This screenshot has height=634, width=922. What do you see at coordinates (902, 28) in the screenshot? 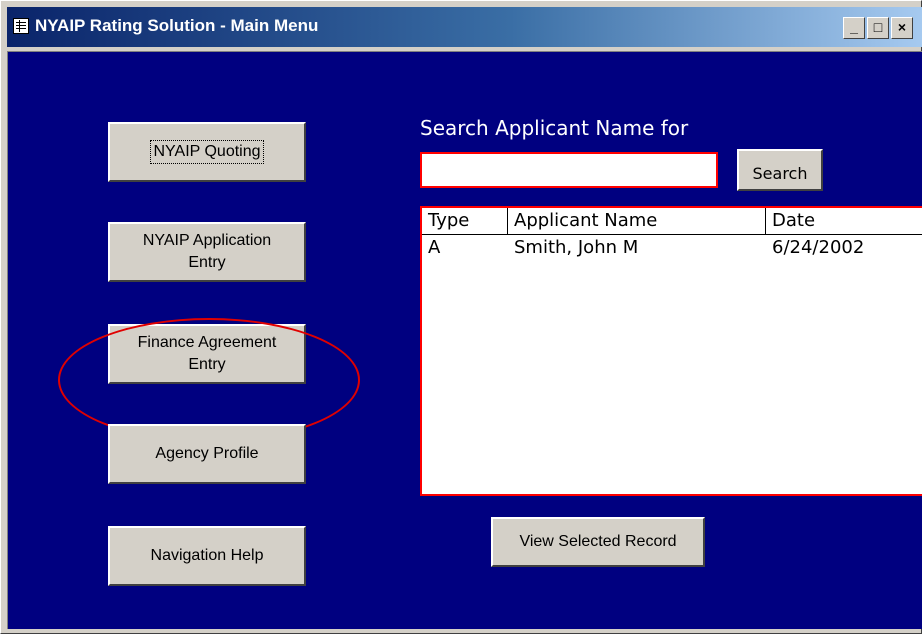
I see `close-button: ×` at bounding box center [902, 28].